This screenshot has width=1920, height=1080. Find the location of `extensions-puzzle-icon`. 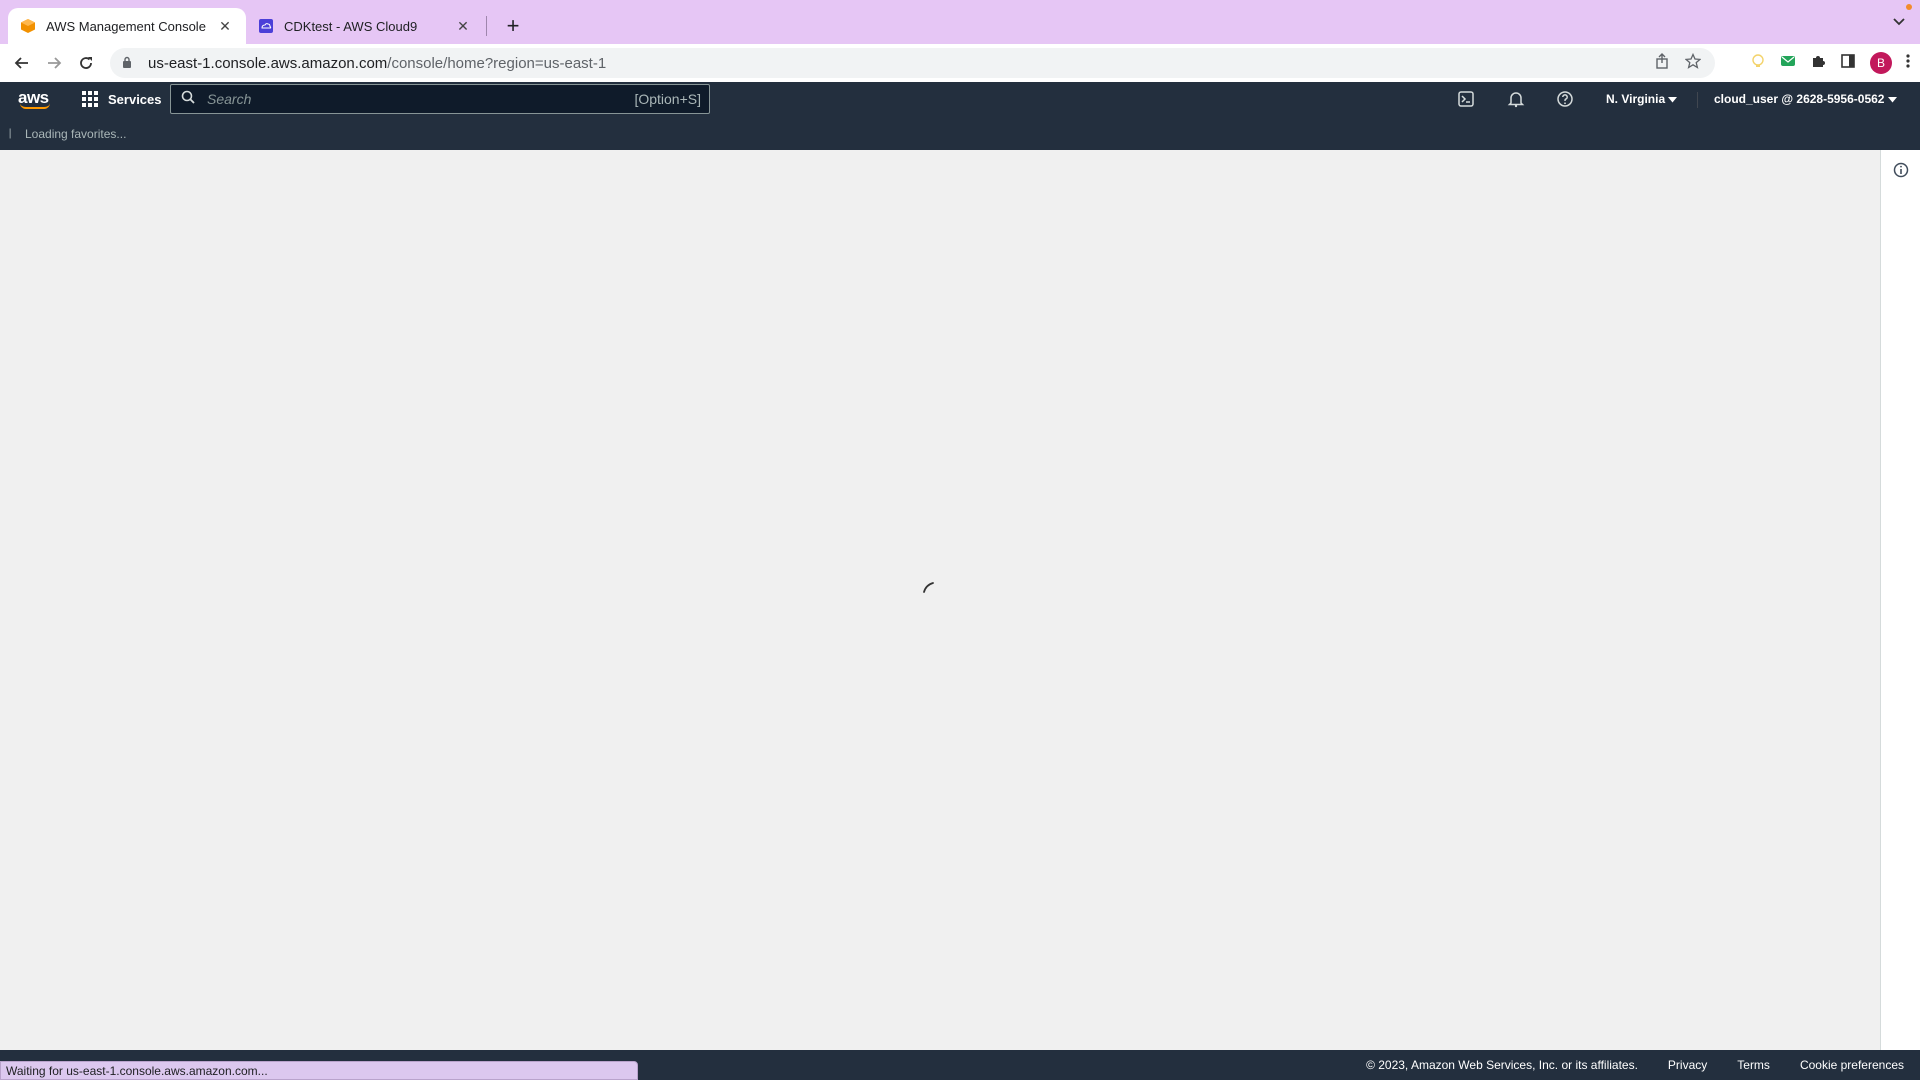

extensions-puzzle-icon is located at coordinates (1818, 63).